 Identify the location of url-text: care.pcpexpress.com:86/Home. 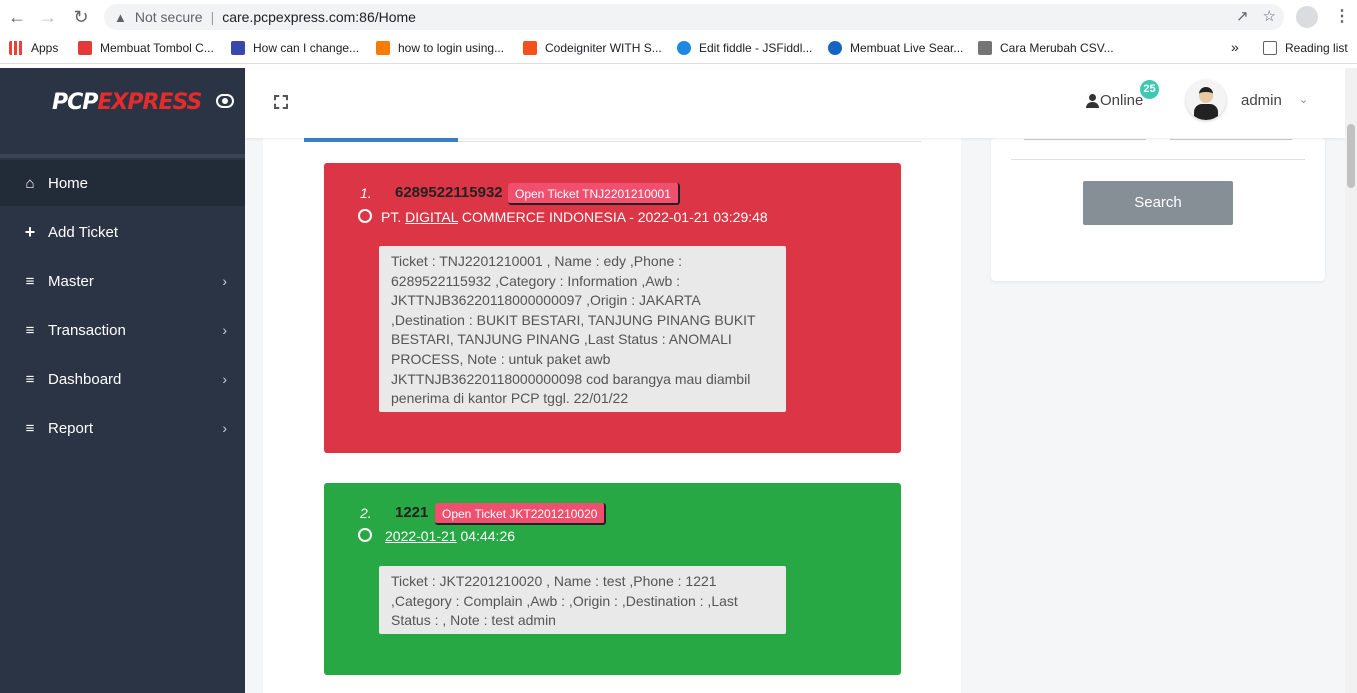
(319, 17).